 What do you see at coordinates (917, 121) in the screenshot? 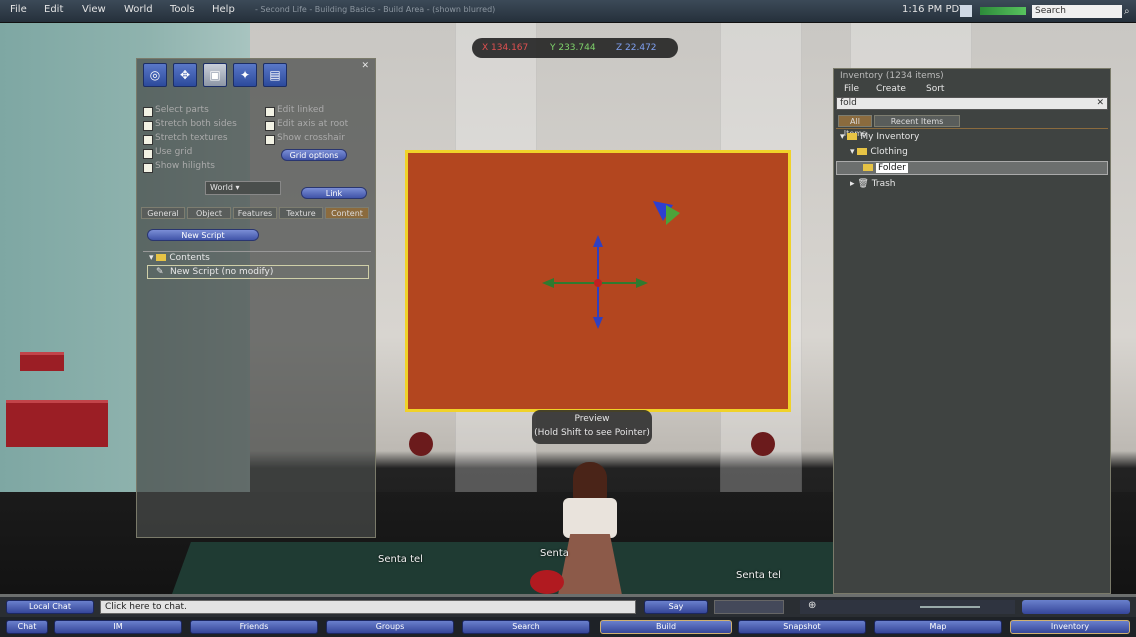
I see `tab-recent-items: Recent Items` at bounding box center [917, 121].